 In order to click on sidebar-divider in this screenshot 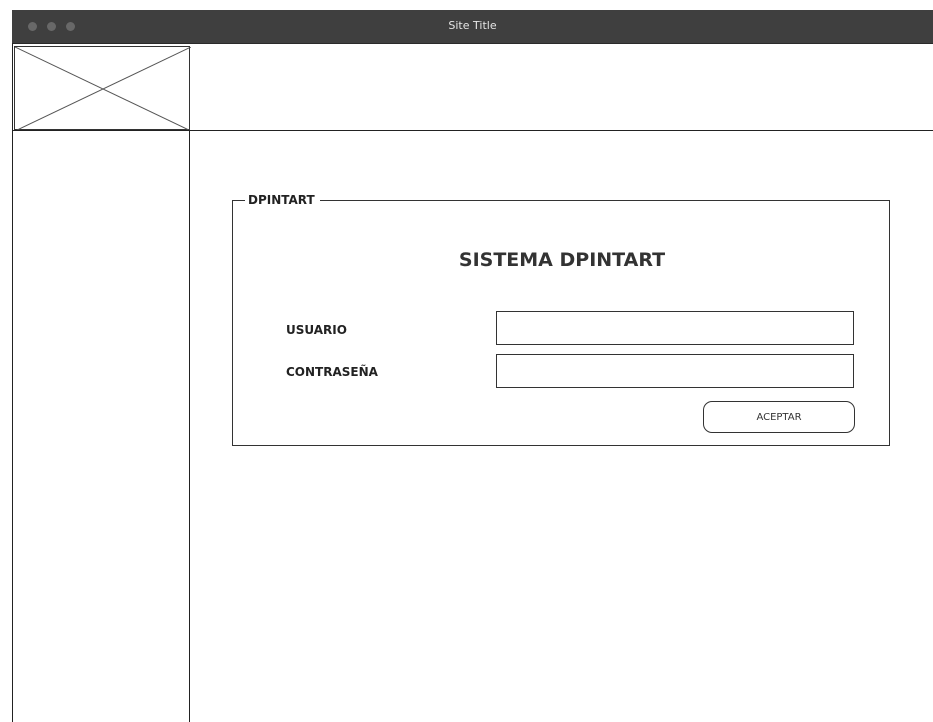, I will do `click(189, 426)`.